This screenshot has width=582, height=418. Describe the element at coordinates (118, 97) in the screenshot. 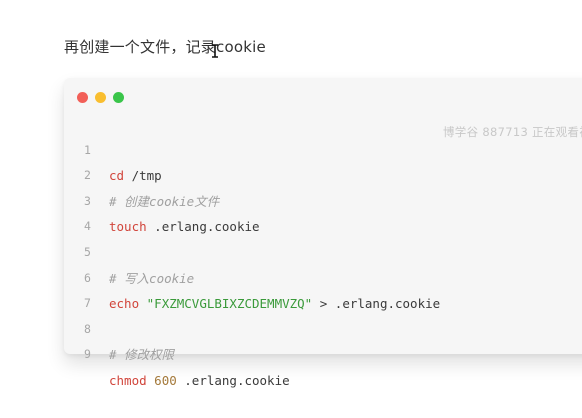

I see `maximize-dot-icon` at that location.